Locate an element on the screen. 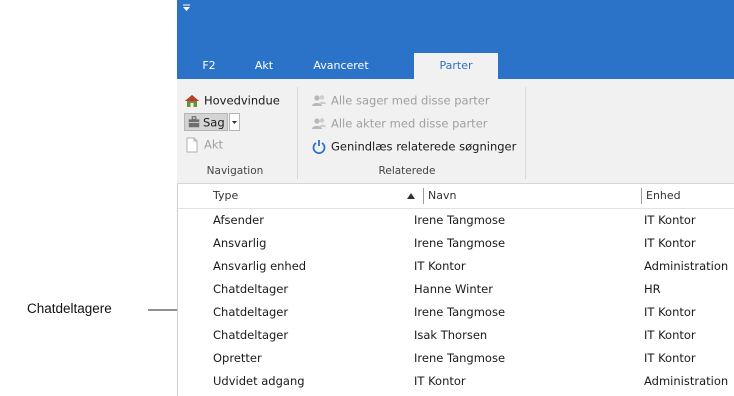 Image resolution: width=734 pixels, height=396 pixels. name-cell: Hanne Winter is located at coordinates (453, 289).